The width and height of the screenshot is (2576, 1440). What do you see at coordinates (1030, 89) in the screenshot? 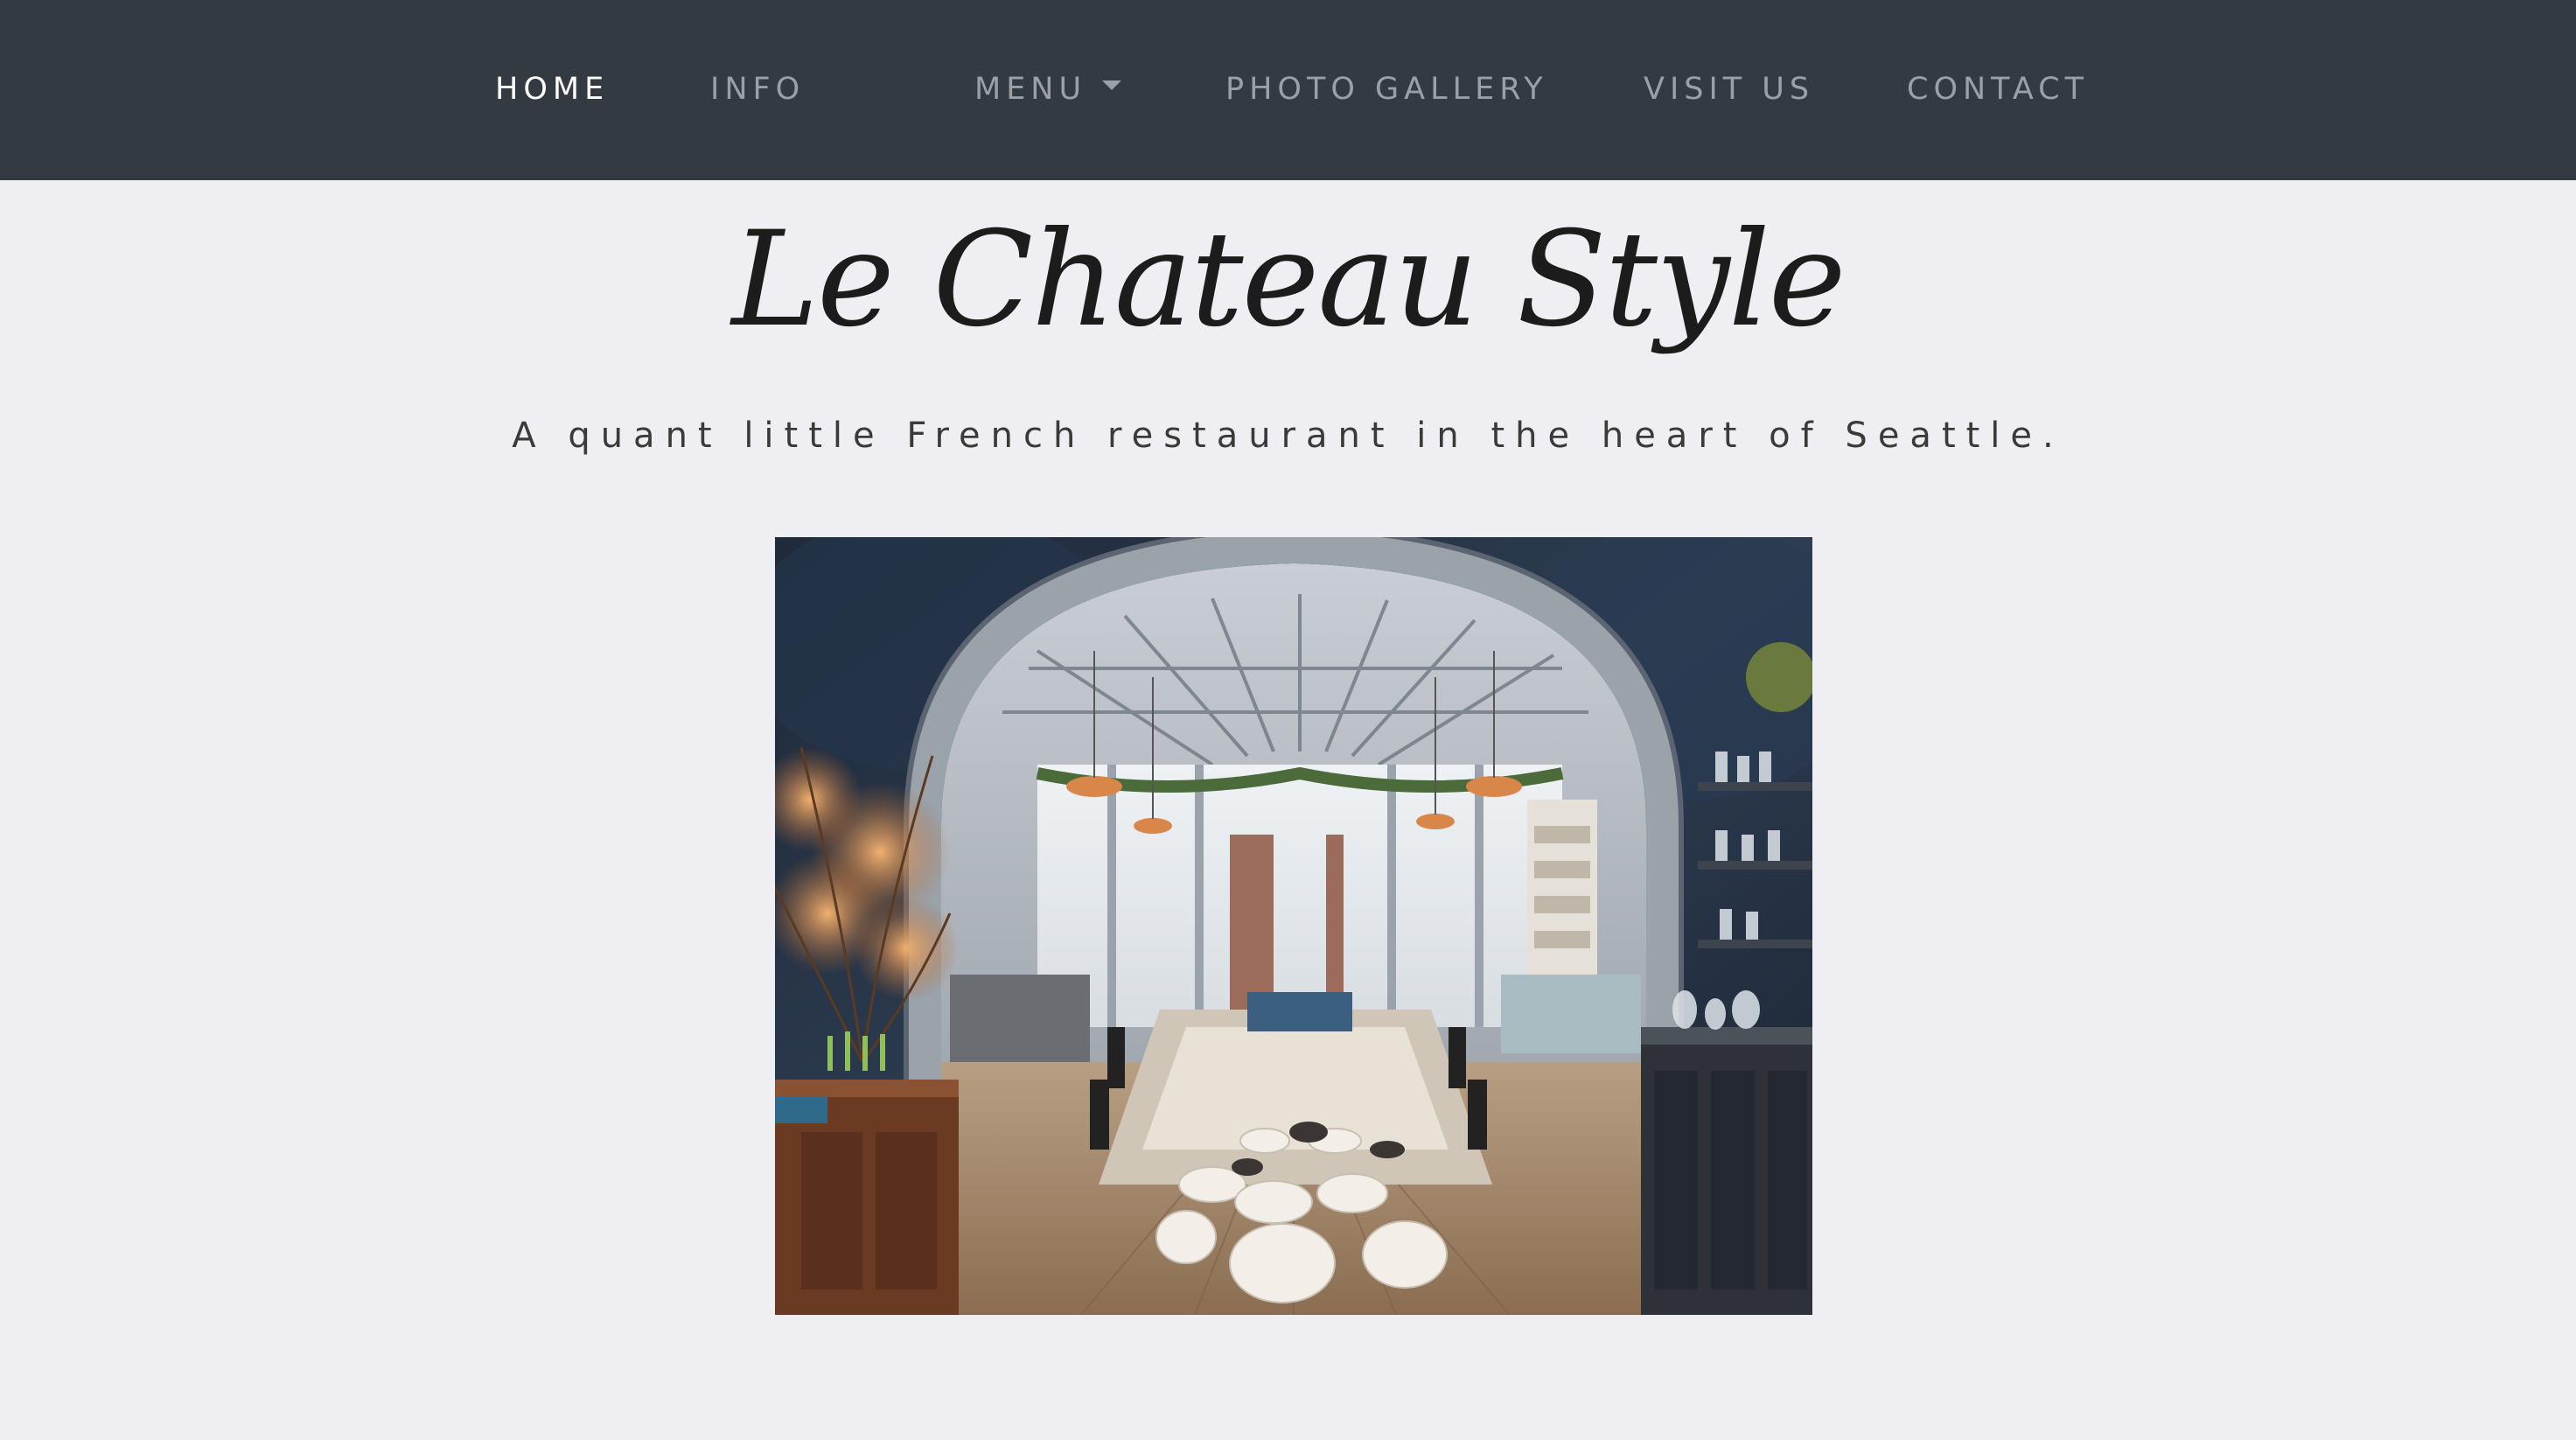
I see `nav-menu-label: MENU` at bounding box center [1030, 89].